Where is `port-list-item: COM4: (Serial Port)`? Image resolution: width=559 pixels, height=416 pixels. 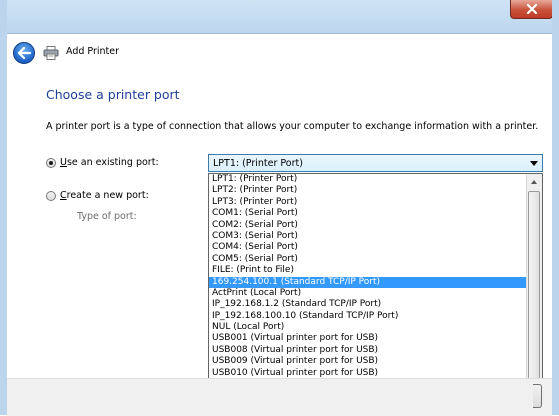 port-list-item: COM4: (Serial Port) is located at coordinates (367, 247).